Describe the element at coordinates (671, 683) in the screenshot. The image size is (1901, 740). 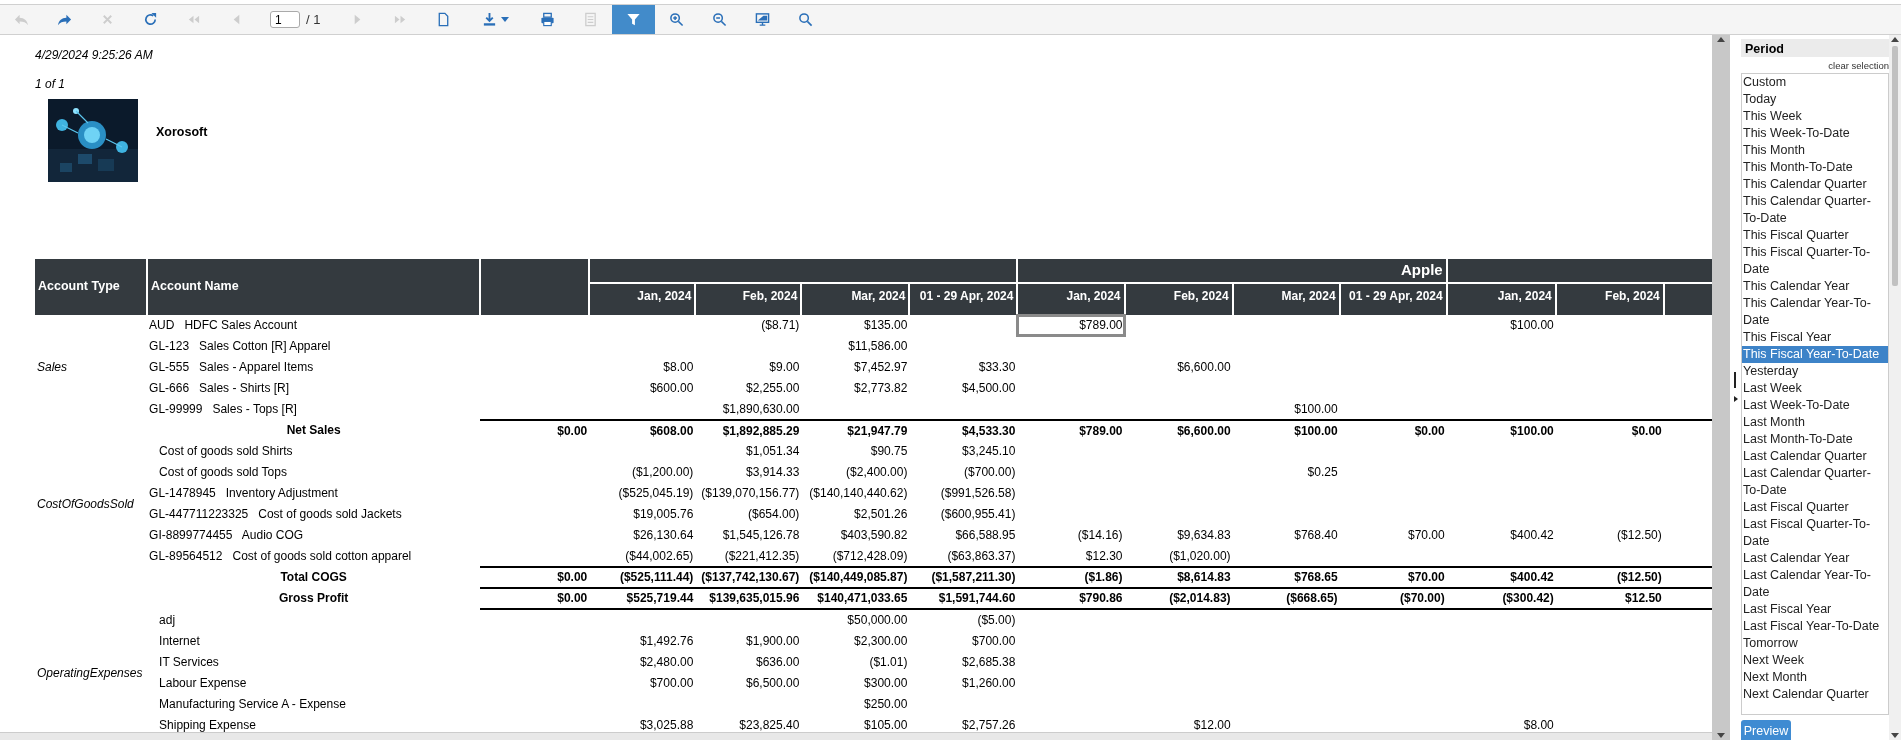
I see `table-cell-text: $700.00` at that location.